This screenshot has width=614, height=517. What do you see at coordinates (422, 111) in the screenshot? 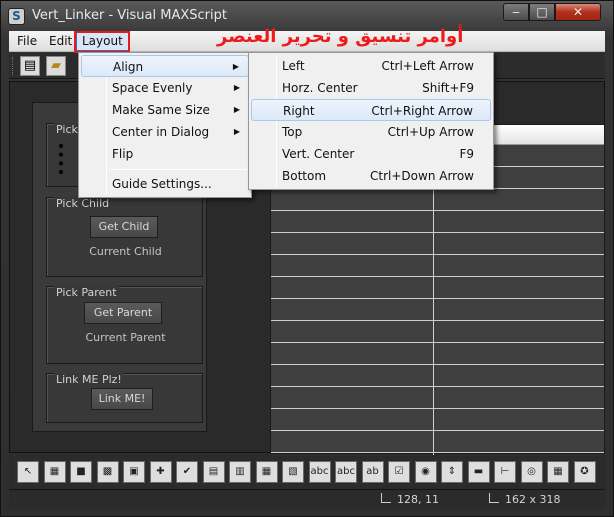
I see `menu-item-shortcut: Ctrl+Right Arrow` at bounding box center [422, 111].